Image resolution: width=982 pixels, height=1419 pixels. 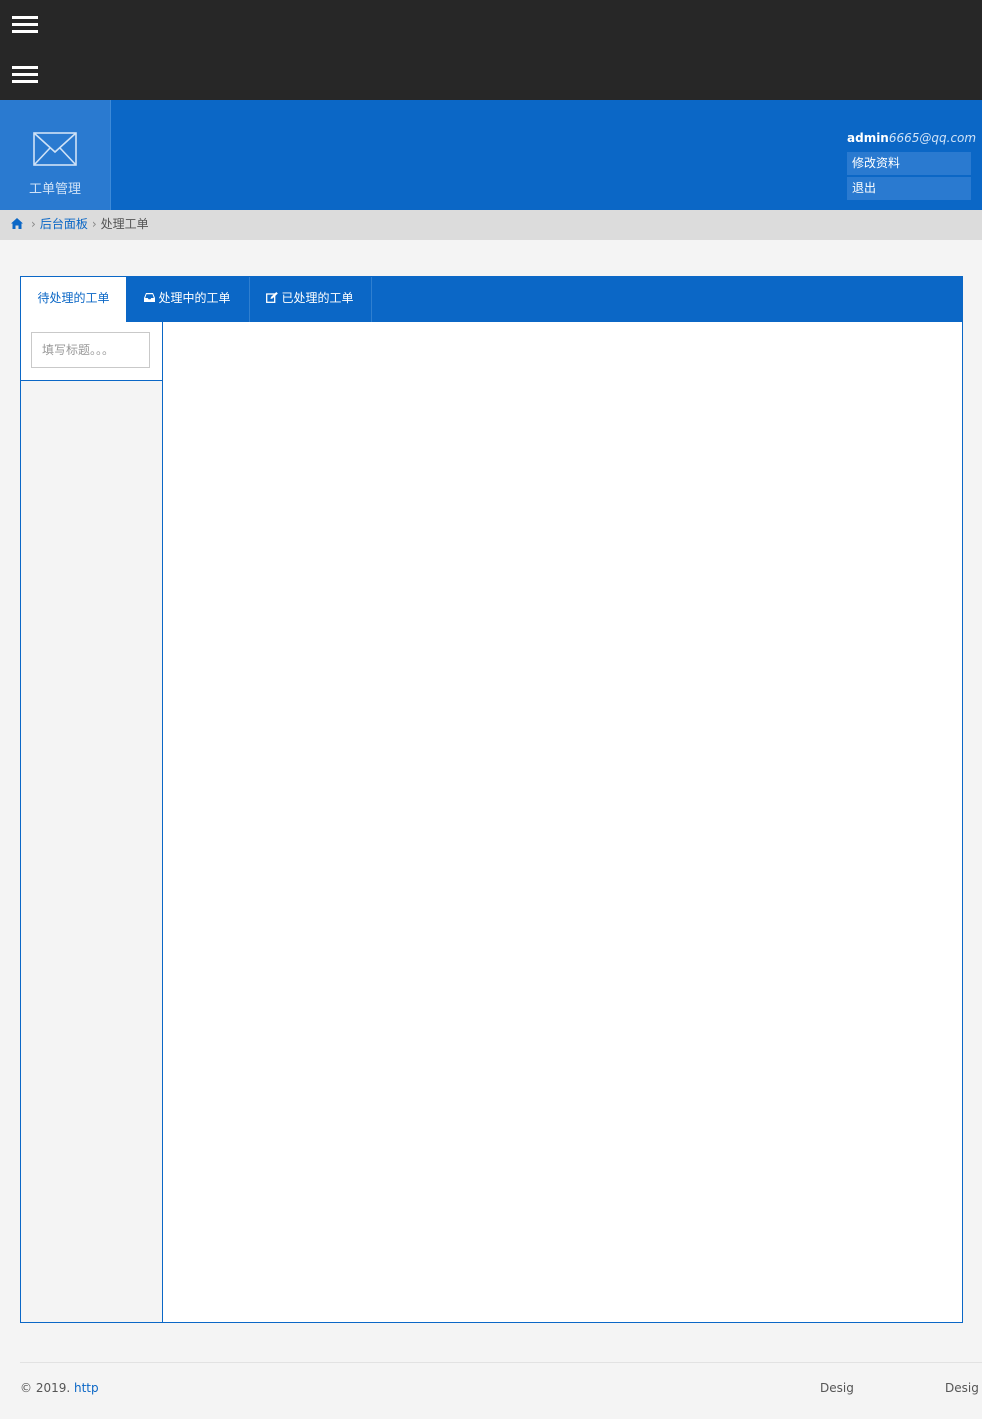 What do you see at coordinates (47, 1388) in the screenshot?
I see `copyright-text: © 2019.` at bounding box center [47, 1388].